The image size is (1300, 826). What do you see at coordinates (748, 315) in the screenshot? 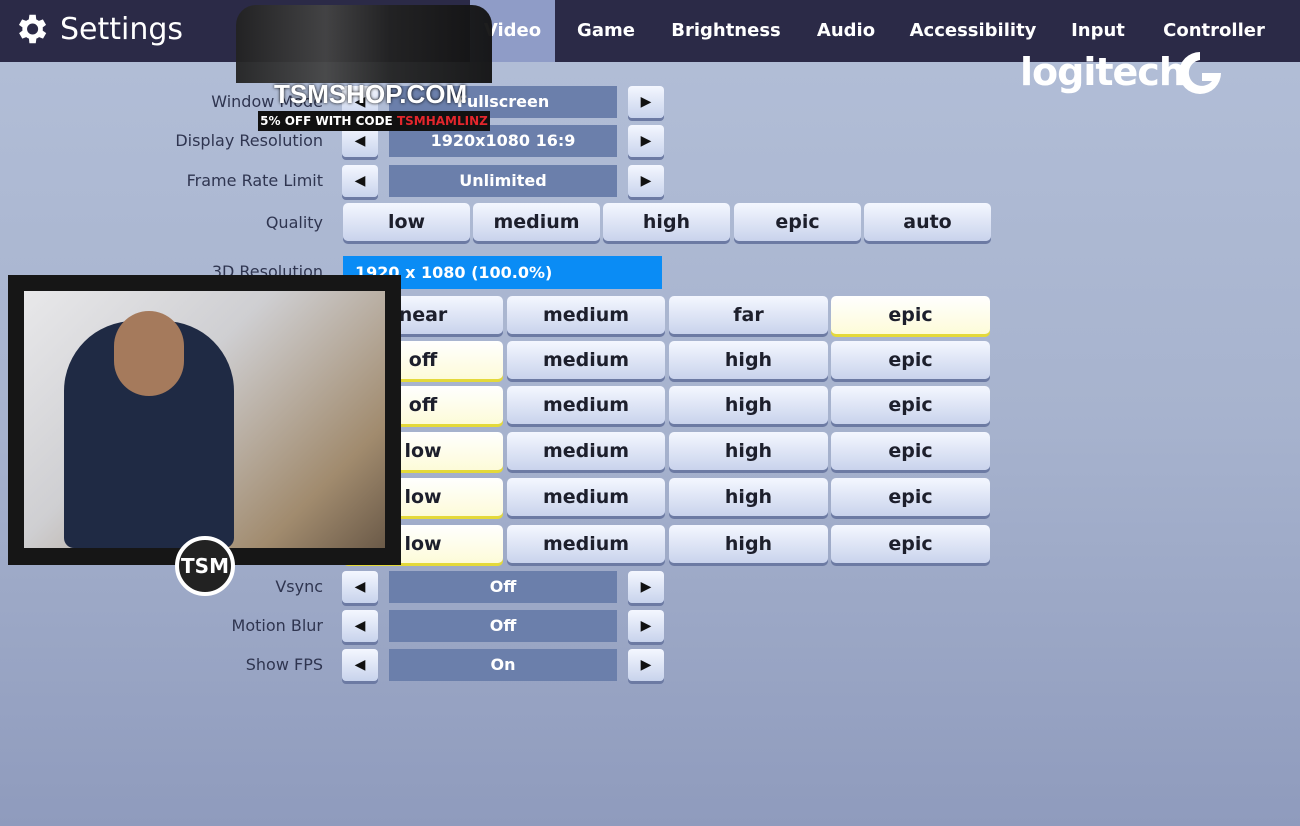
I see `option-button: far` at bounding box center [748, 315].